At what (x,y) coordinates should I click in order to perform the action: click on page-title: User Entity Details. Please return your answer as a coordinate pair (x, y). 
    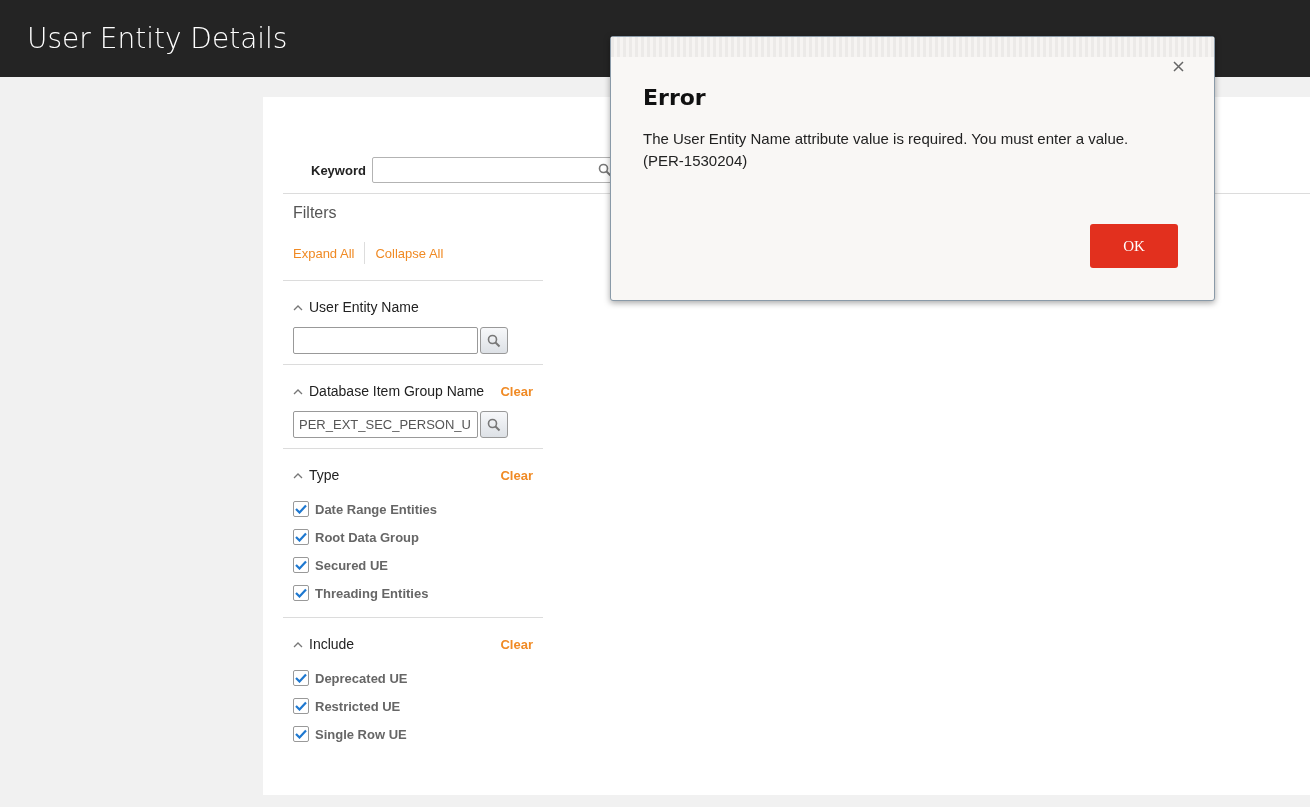
    Looking at the image, I should click on (157, 38).